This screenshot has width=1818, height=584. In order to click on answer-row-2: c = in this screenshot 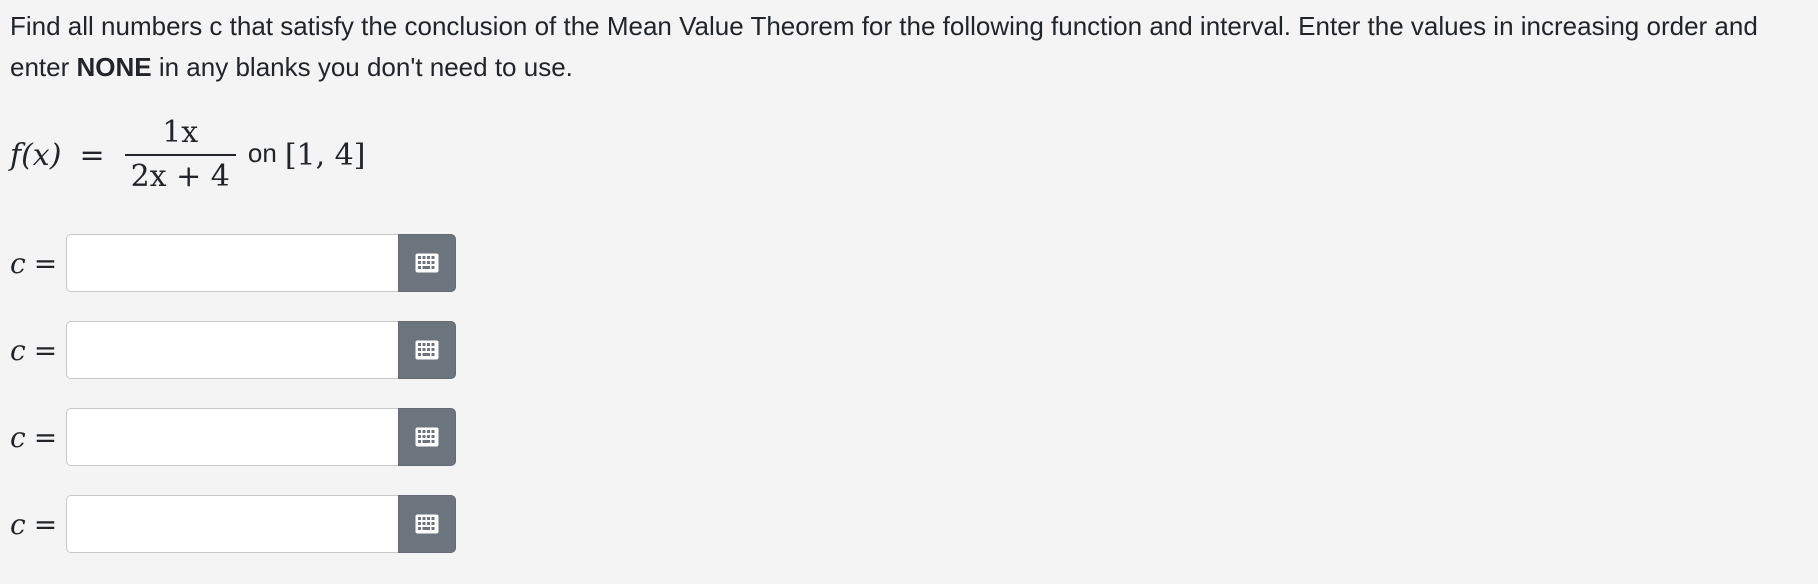, I will do `click(233, 350)`.